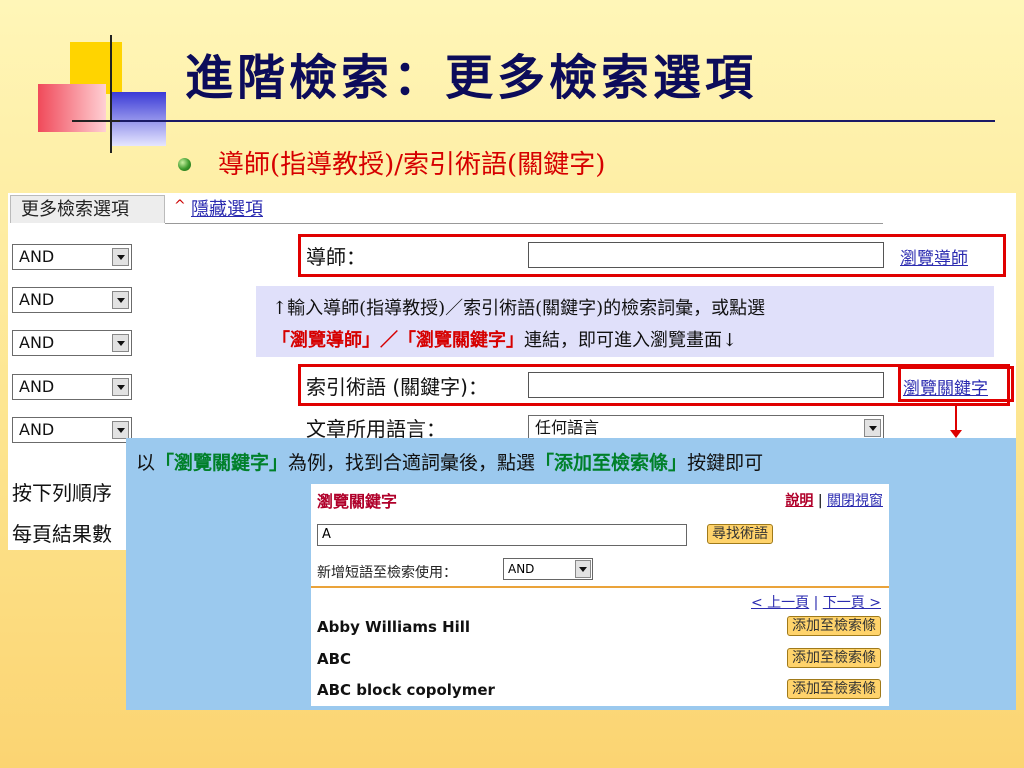 The height and width of the screenshot is (768, 1024). Describe the element at coordinates (336, 257) in the screenshot. I see `advisor-label: 導師：` at that location.